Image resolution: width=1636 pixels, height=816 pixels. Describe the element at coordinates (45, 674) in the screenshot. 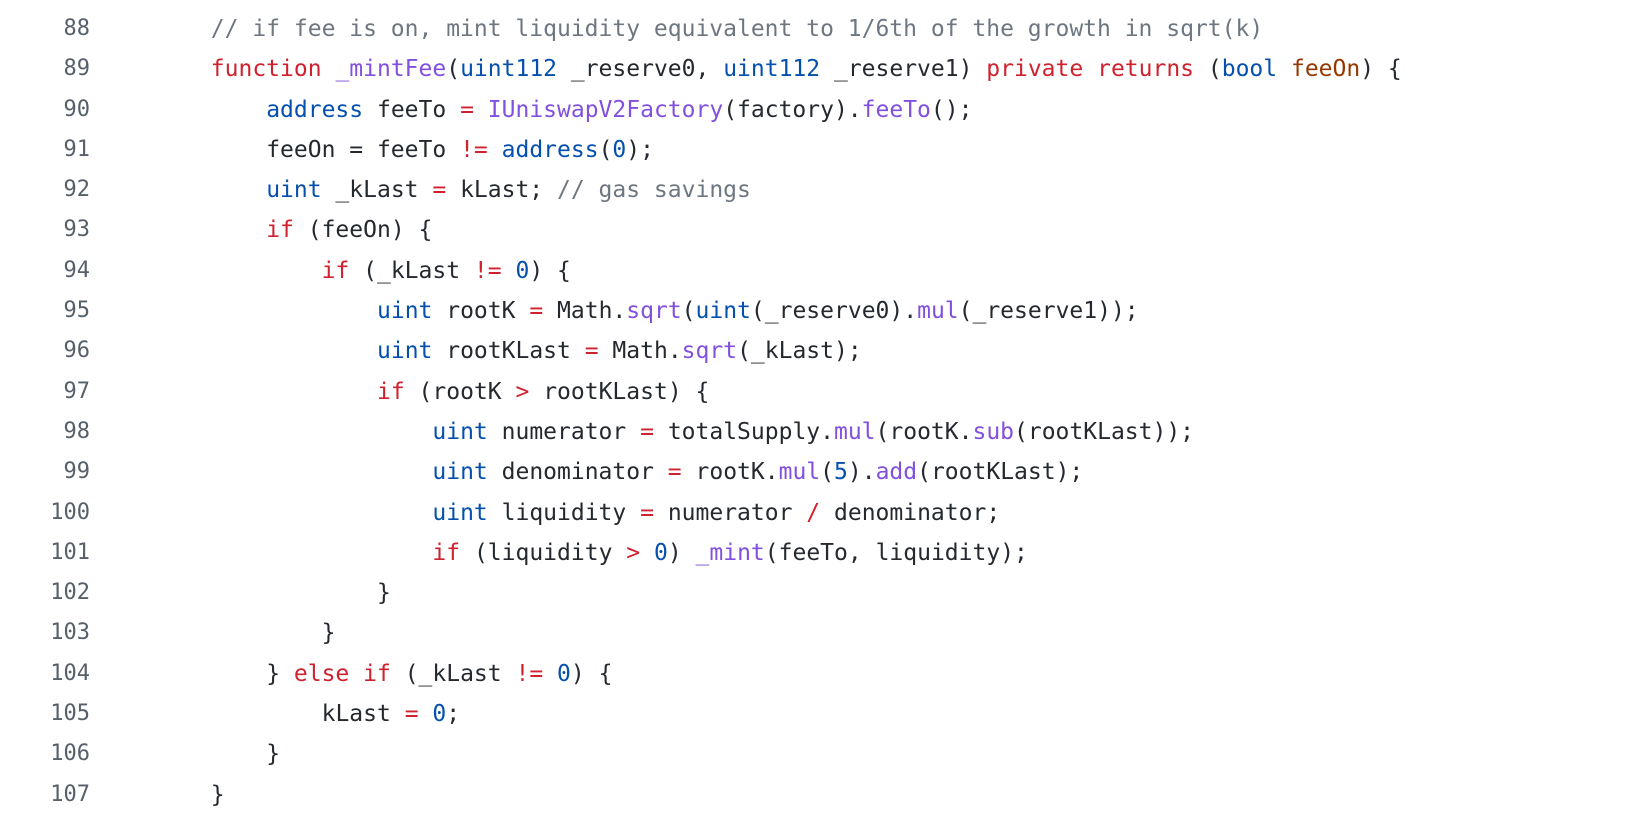

I see `line-number: 104` at that location.